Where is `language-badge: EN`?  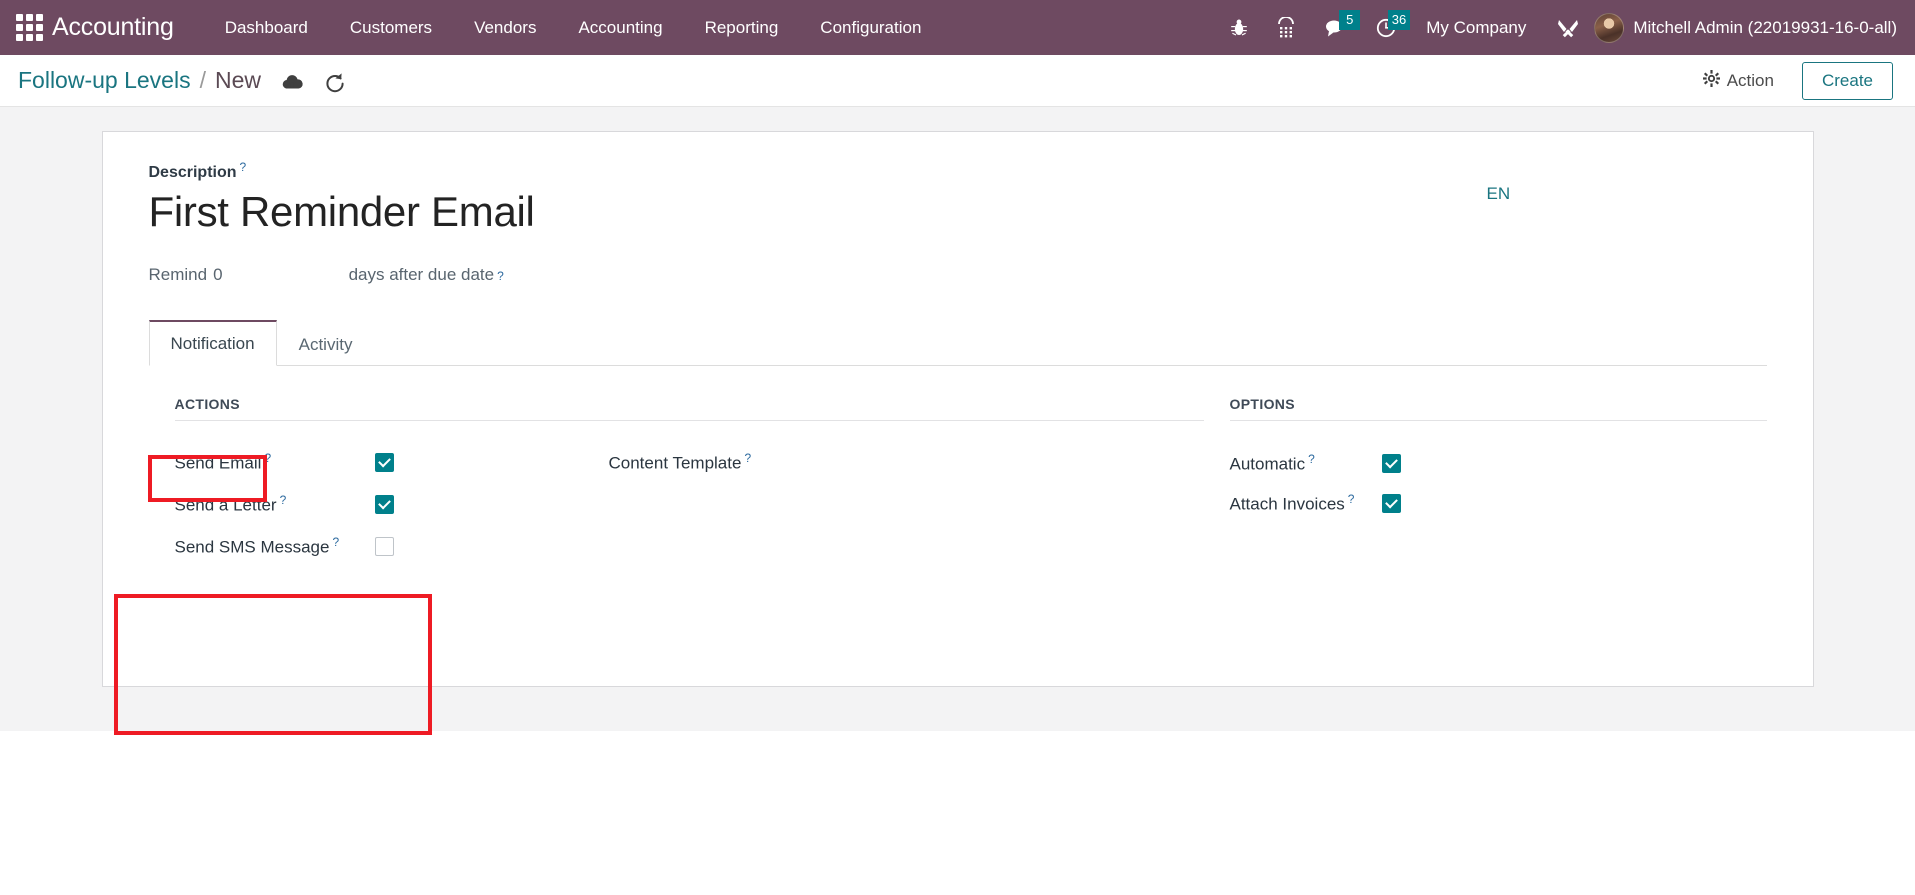
language-badge: EN is located at coordinates (1627, 194).